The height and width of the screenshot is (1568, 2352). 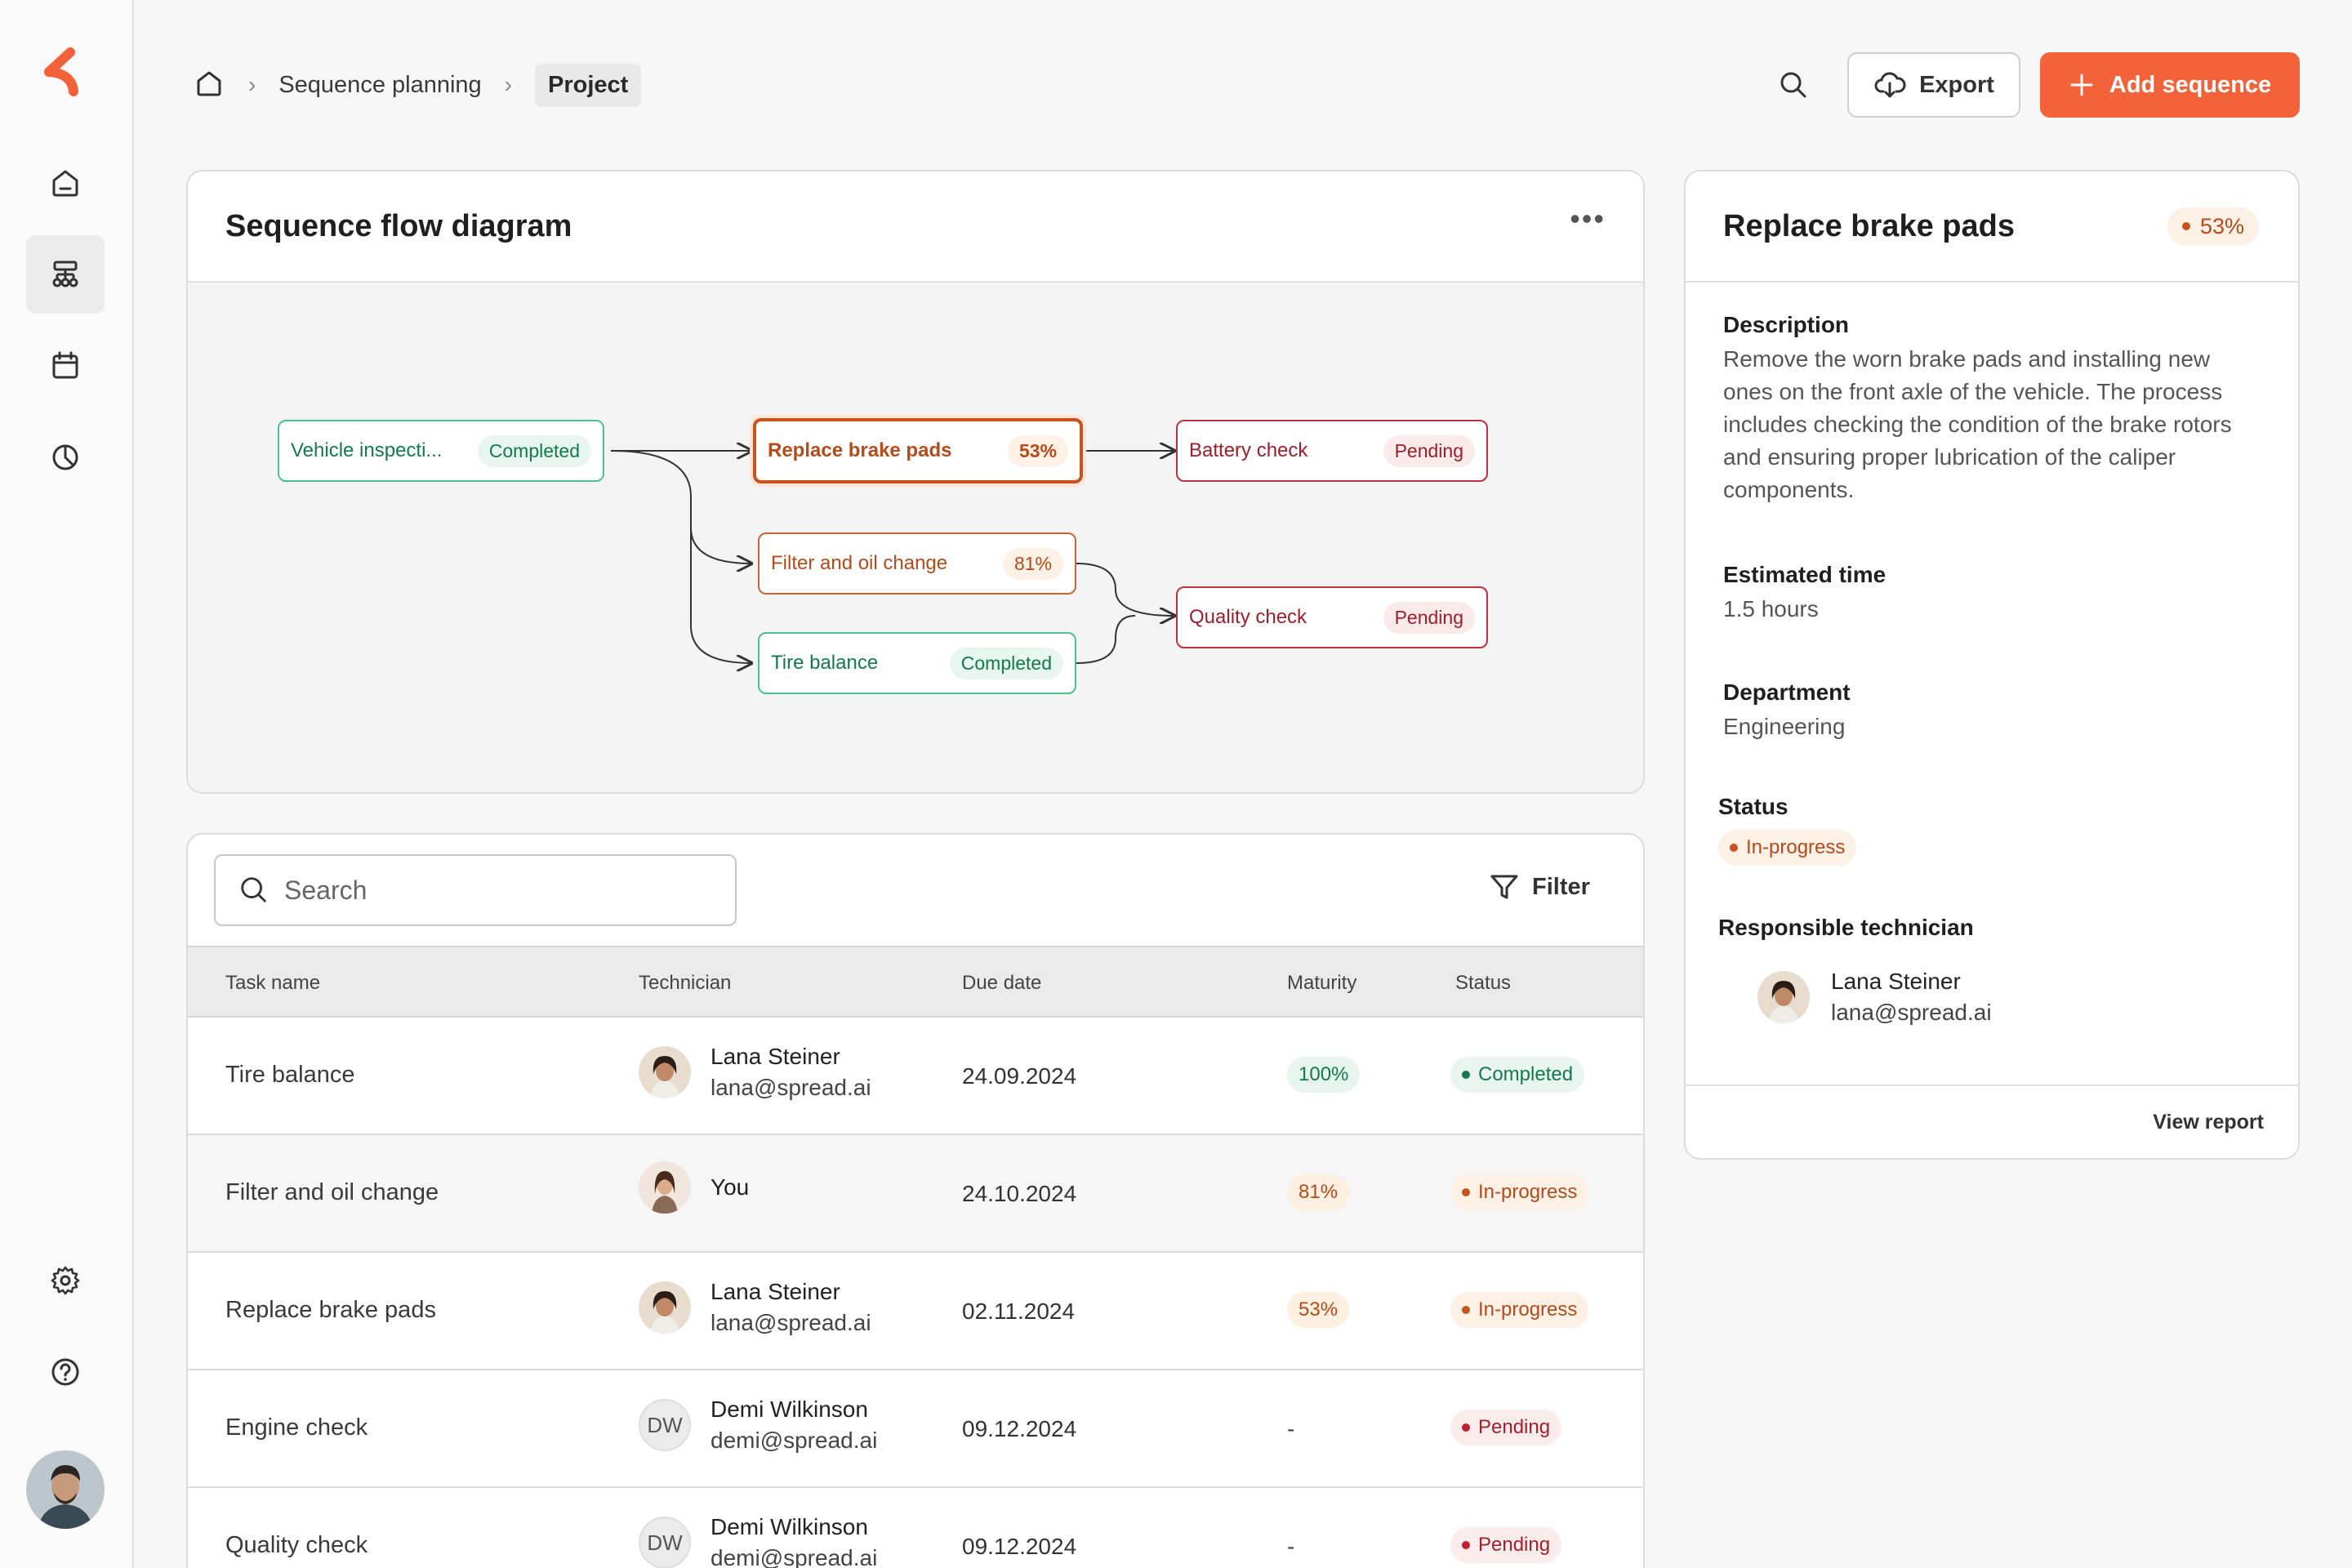 I want to click on description-label: Description, so click(x=1786, y=324).